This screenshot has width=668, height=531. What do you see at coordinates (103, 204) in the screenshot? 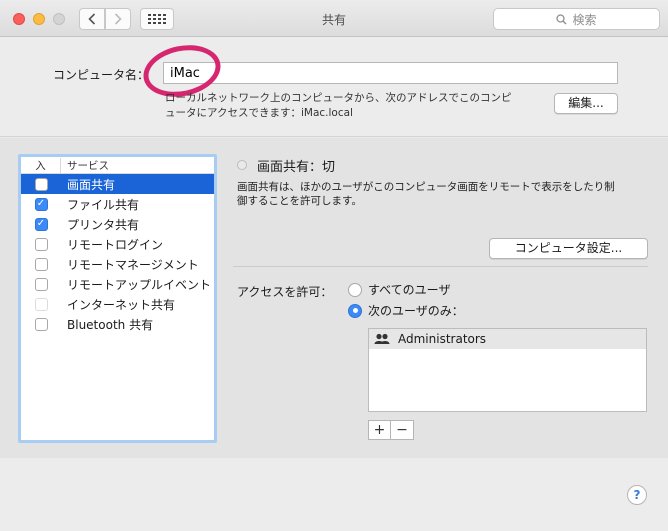
I see `service-label: ファイル共有` at bounding box center [103, 204].